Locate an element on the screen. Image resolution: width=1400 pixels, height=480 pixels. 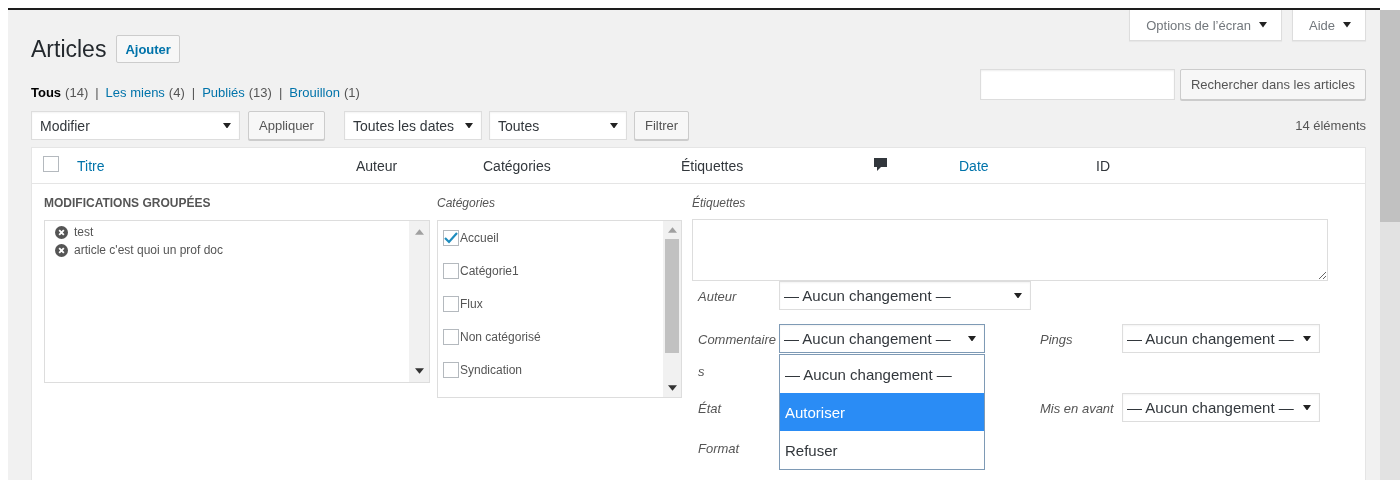
search-button: Rechercher dans les articles is located at coordinates (1272, 84).